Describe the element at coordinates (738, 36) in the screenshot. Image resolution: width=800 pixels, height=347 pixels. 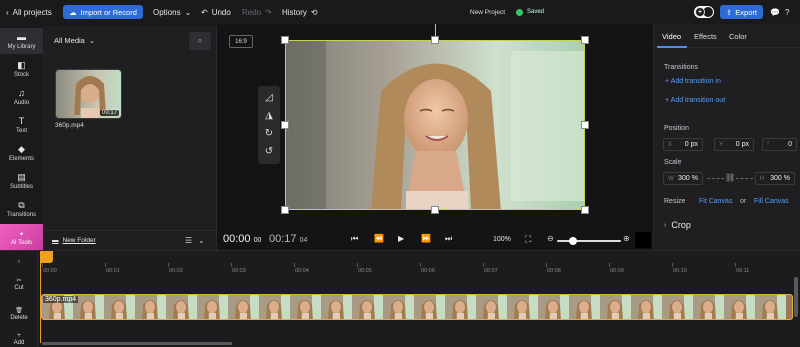
I see `tab-color: Color` at that location.